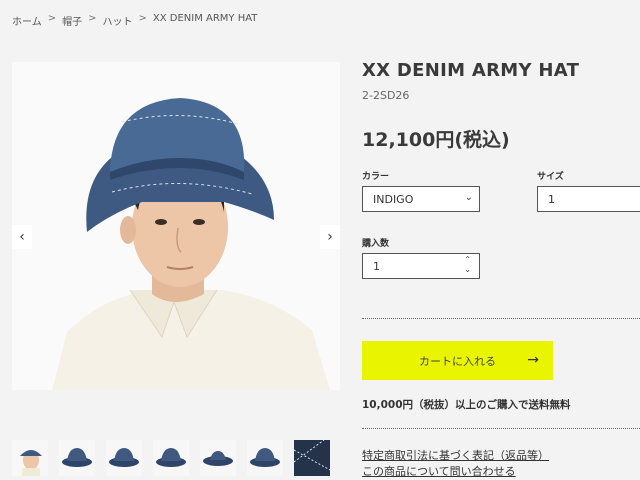 The height and width of the screenshot is (480, 640). I want to click on thumbnail-fabric-detail, so click(312, 458).